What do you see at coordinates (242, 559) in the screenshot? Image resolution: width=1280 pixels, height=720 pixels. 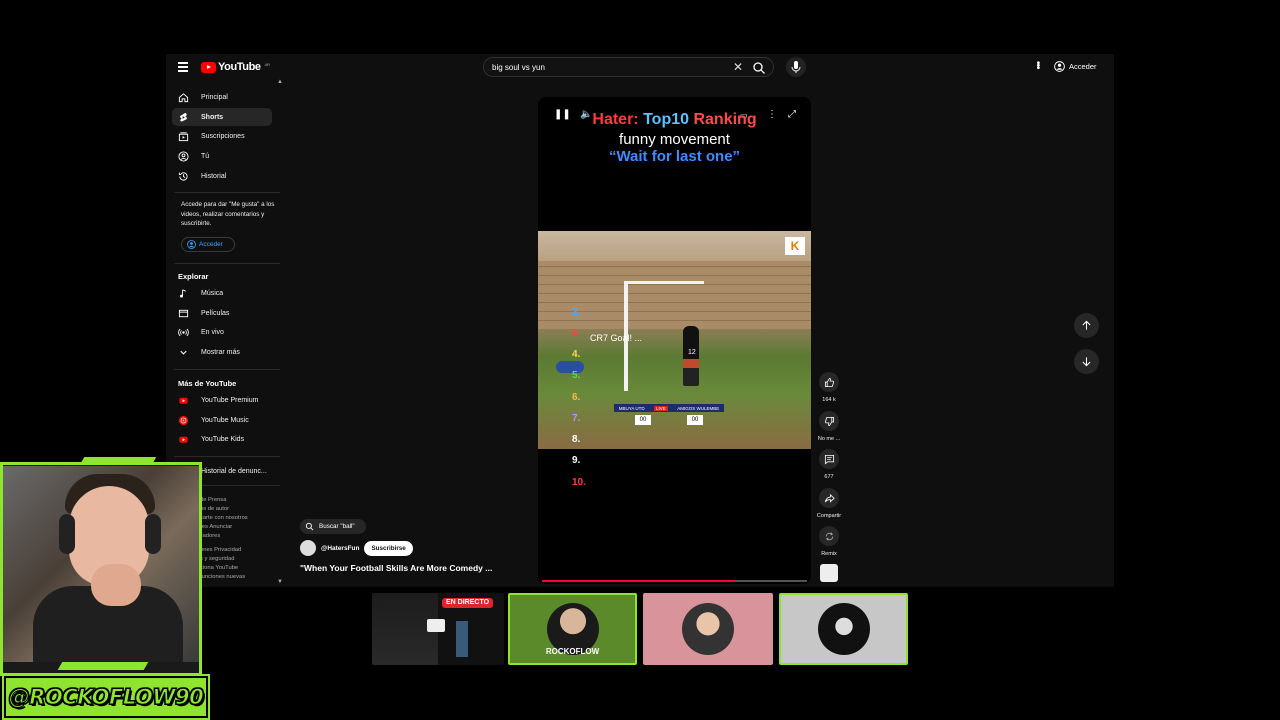 I see `footer-link: s y seguridad` at bounding box center [242, 559].